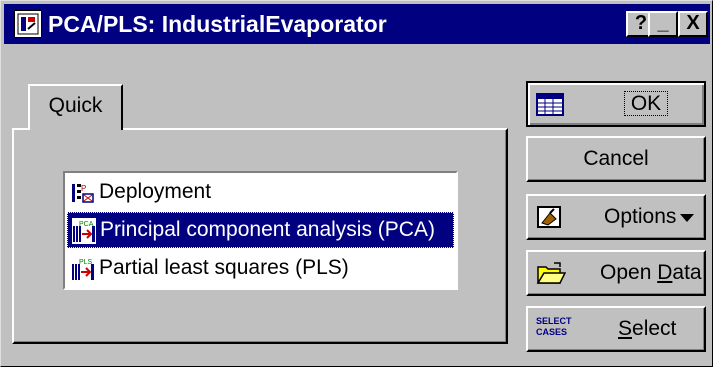 This screenshot has width=715, height=369. I want to click on hand-pointer-icon, so click(551, 218).